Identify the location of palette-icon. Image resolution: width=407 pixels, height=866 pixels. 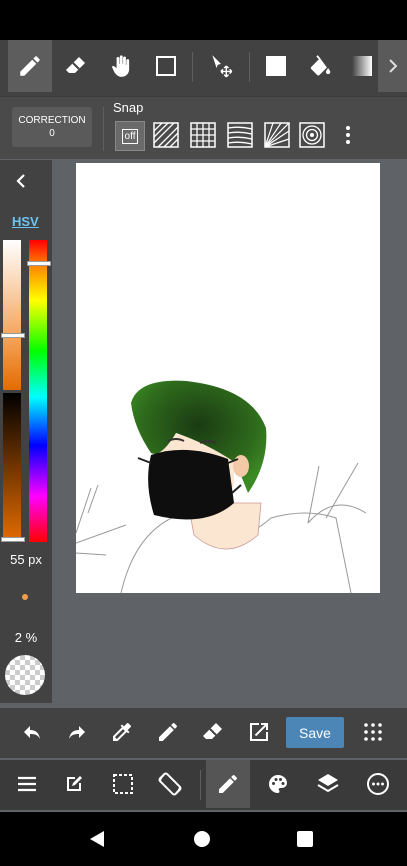
(278, 784).